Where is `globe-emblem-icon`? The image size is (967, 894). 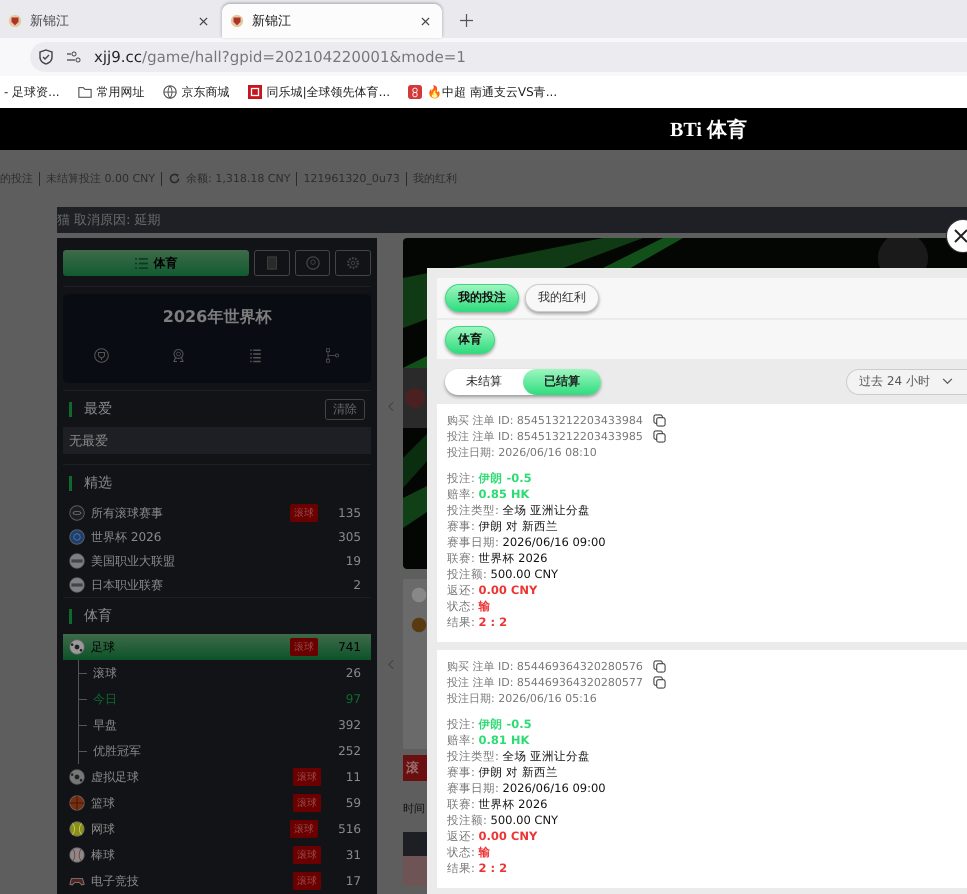 globe-emblem-icon is located at coordinates (77, 537).